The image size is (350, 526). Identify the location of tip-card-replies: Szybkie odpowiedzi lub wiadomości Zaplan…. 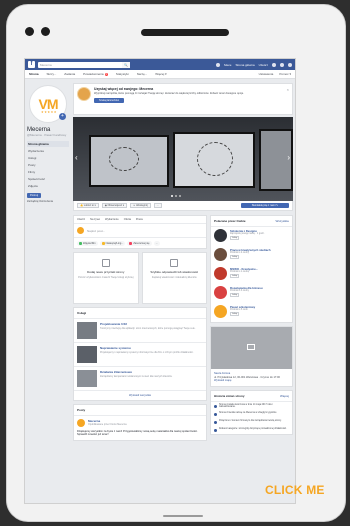
(174, 278).